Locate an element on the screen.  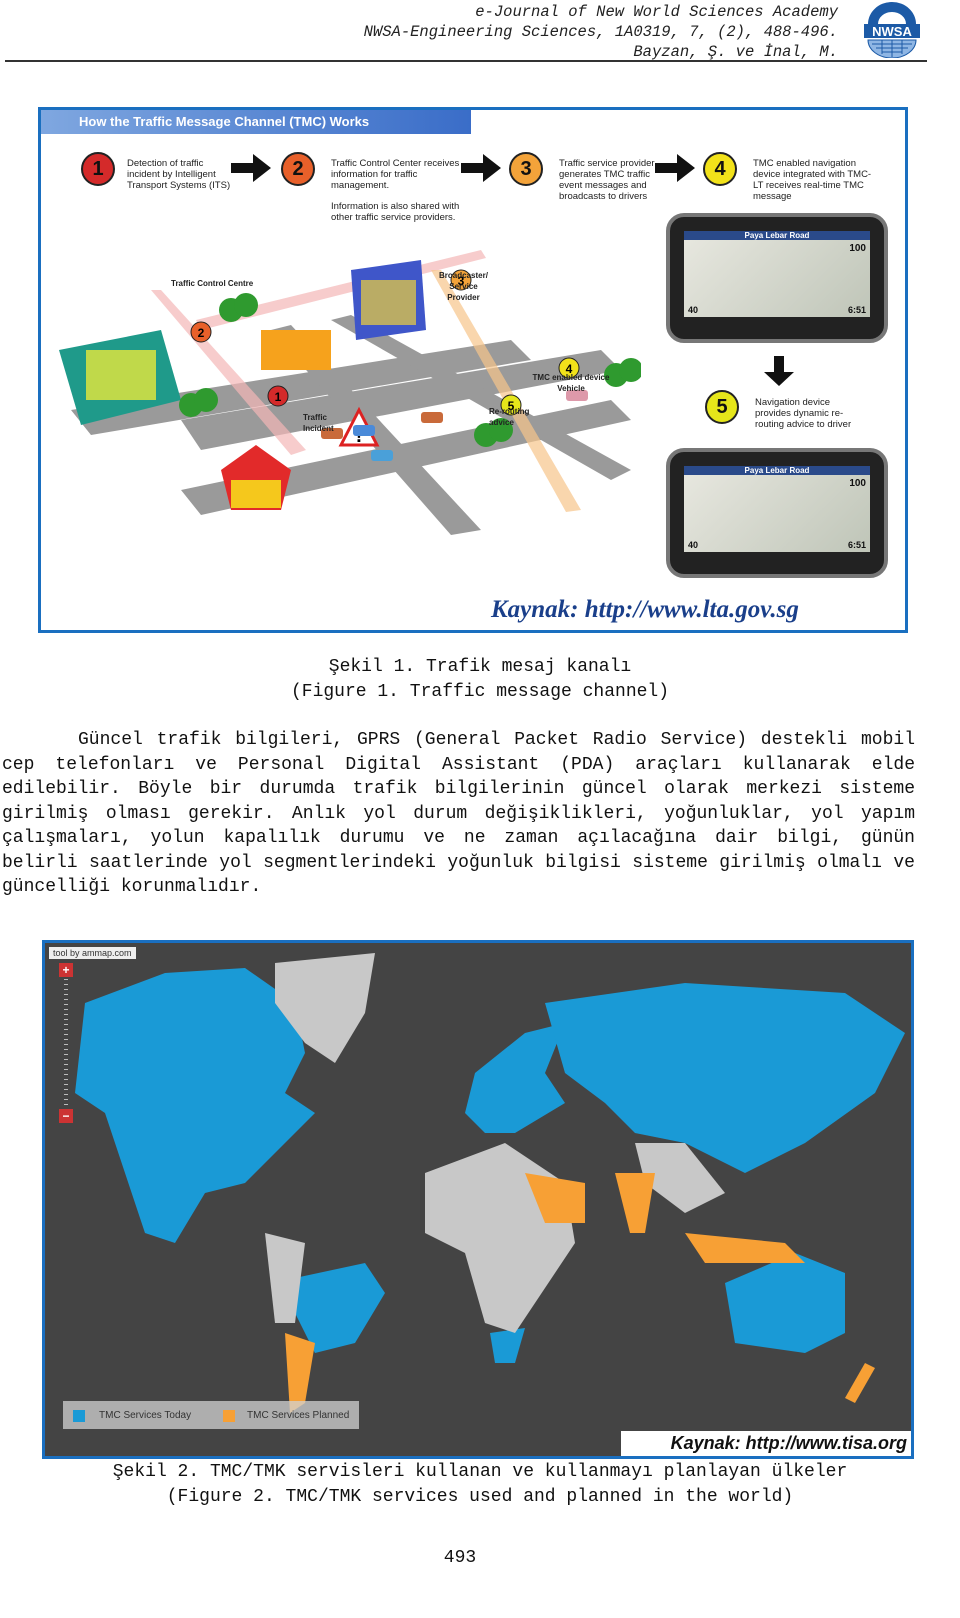
step-4-badge: 4 is located at coordinates (720, 169).